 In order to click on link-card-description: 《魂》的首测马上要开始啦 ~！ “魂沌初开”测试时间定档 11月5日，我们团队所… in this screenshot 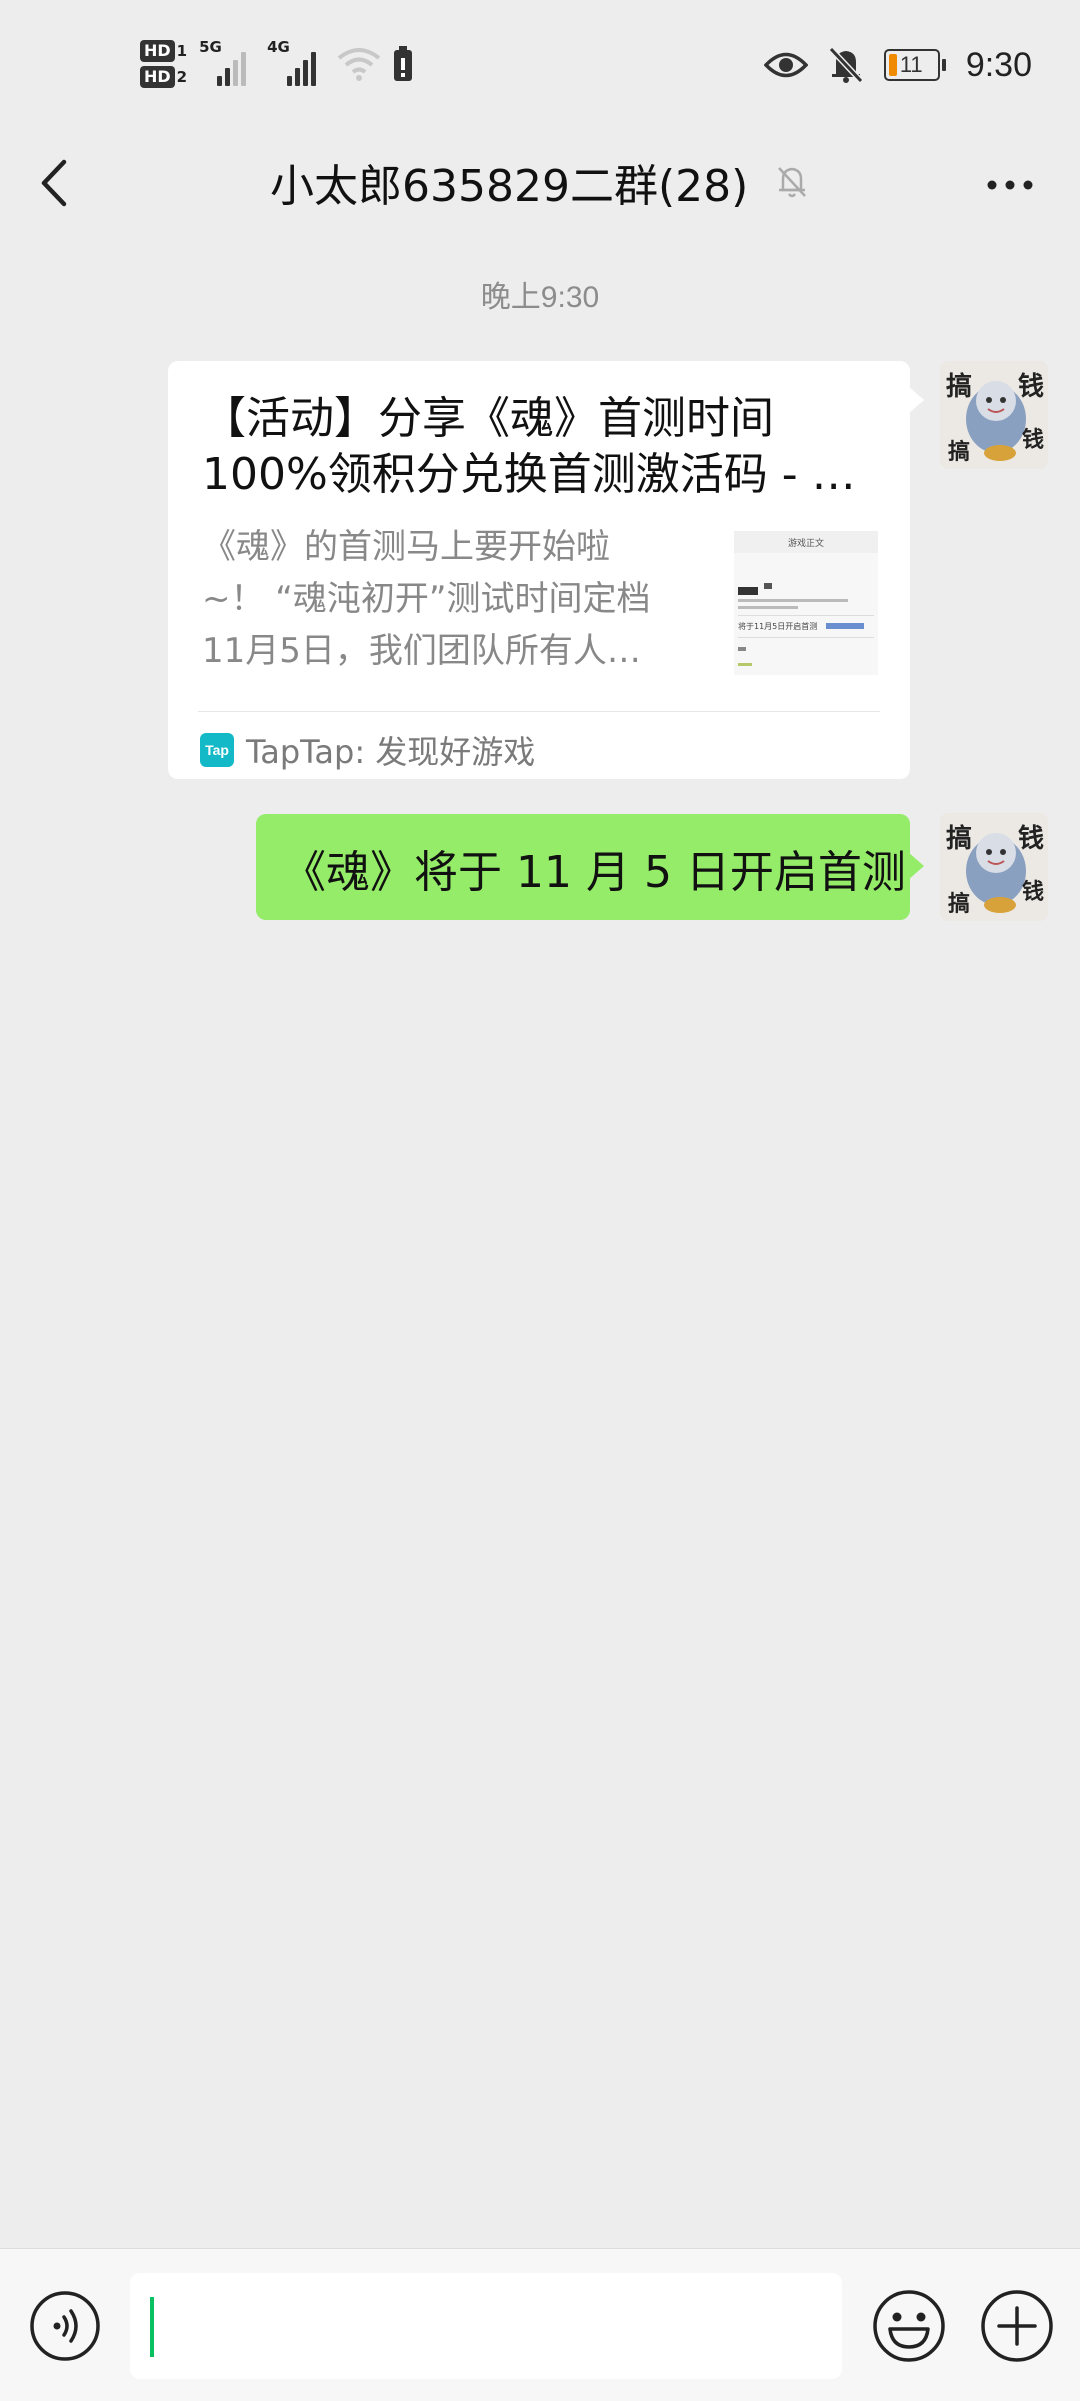, I will do `click(447, 599)`.